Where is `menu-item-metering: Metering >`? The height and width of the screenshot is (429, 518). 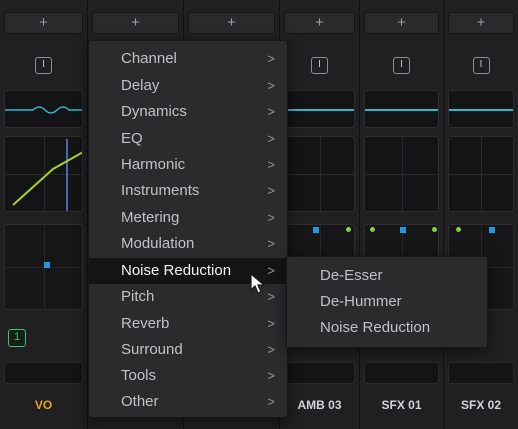
menu-item-metering: Metering > is located at coordinates (188, 218).